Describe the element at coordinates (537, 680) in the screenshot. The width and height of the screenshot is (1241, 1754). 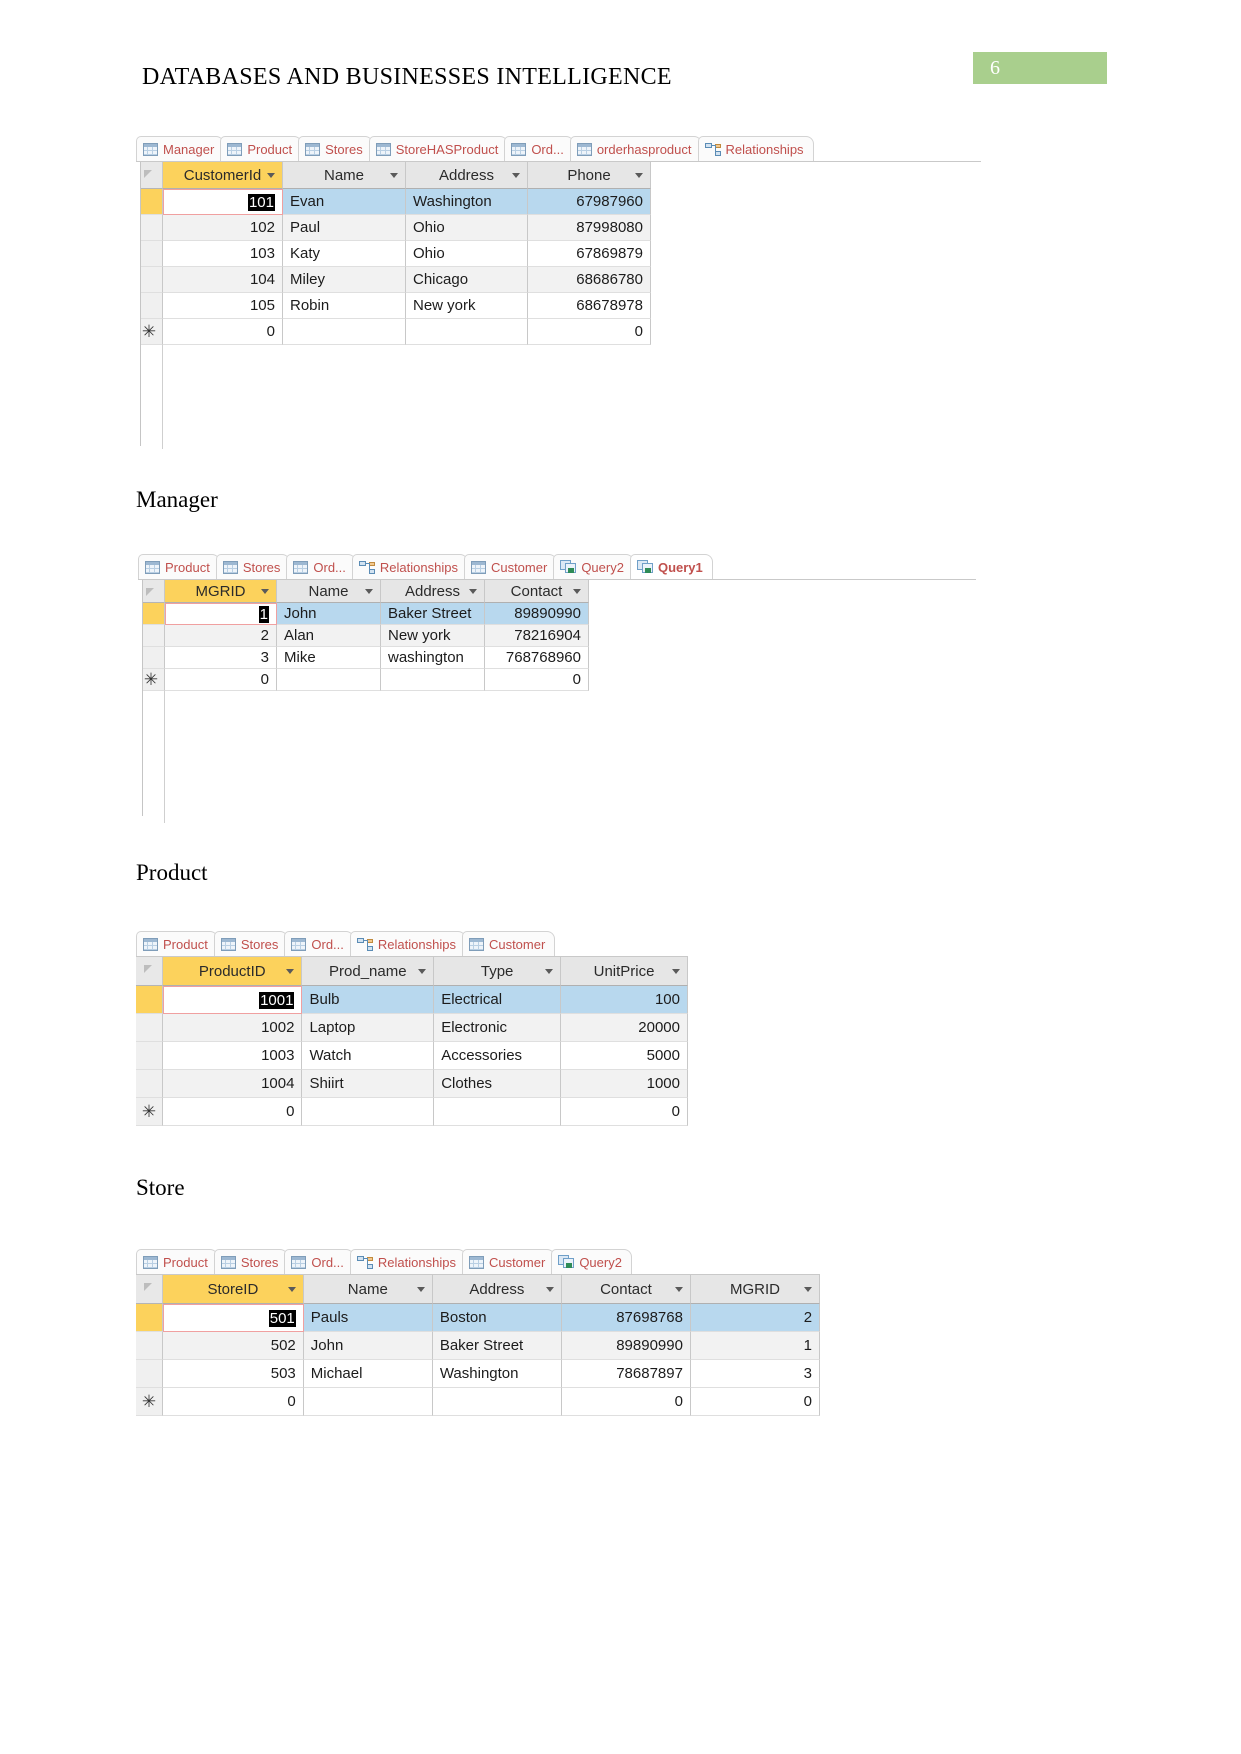
I see `new-cell-contact: 0` at that location.